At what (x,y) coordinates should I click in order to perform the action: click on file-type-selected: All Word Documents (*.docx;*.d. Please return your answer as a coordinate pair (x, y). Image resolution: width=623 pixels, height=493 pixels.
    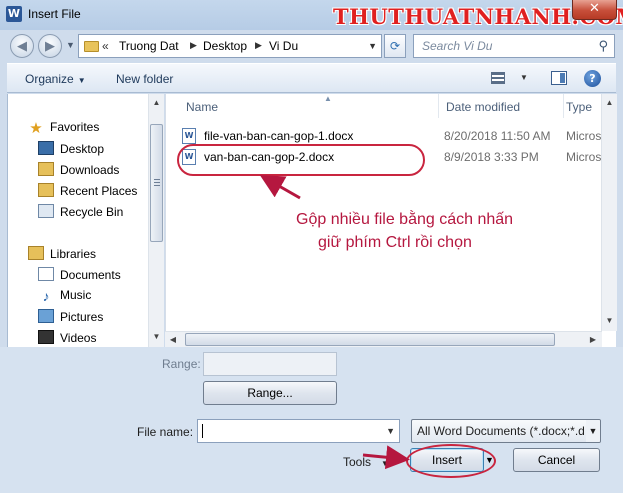
    Looking at the image, I should click on (501, 431).